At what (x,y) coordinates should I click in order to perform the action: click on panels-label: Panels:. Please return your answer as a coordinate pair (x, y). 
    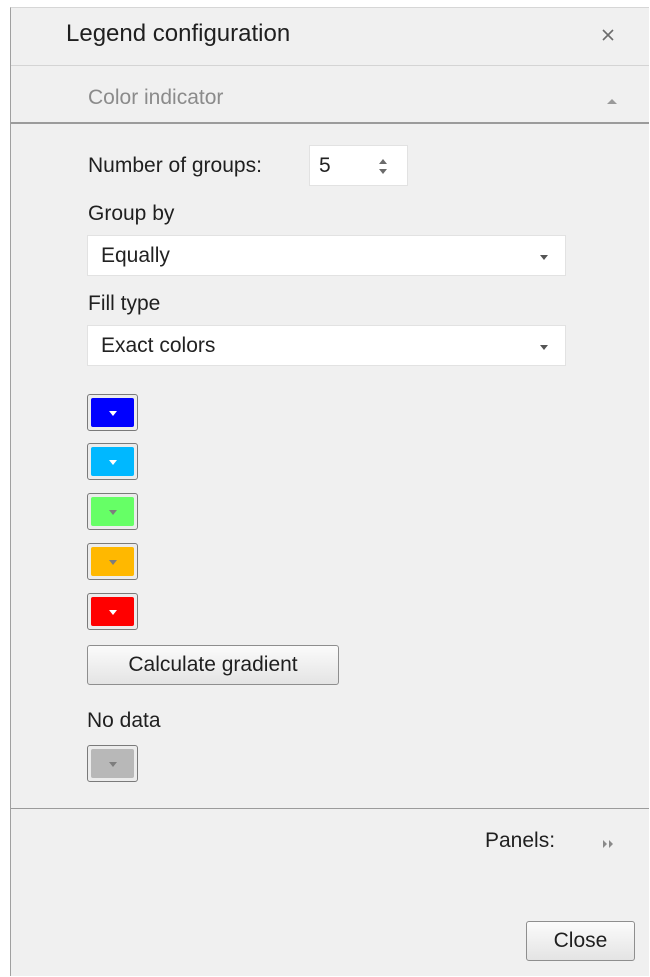
    Looking at the image, I should click on (520, 840).